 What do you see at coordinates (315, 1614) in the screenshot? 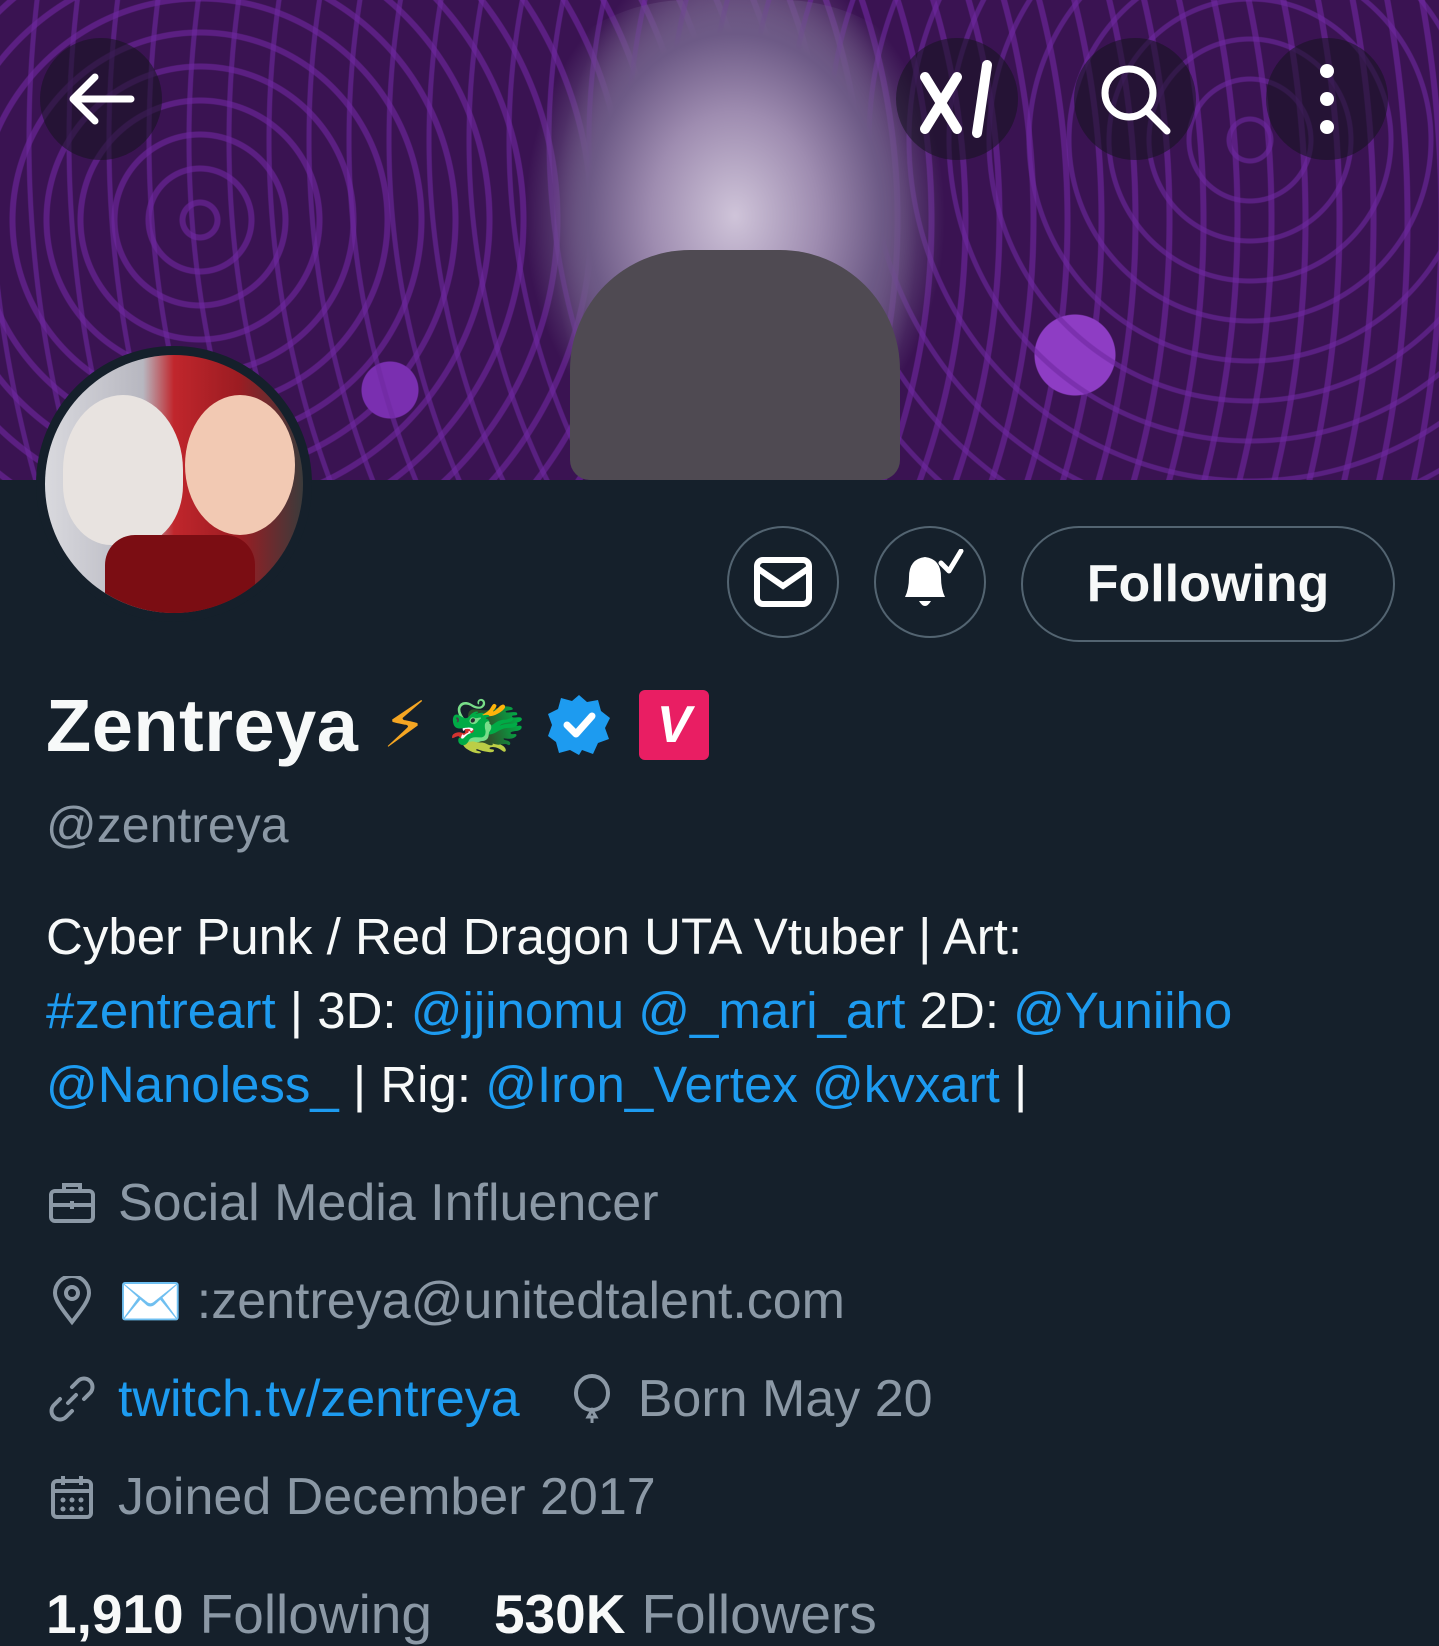
I see `following-label: Following` at bounding box center [315, 1614].